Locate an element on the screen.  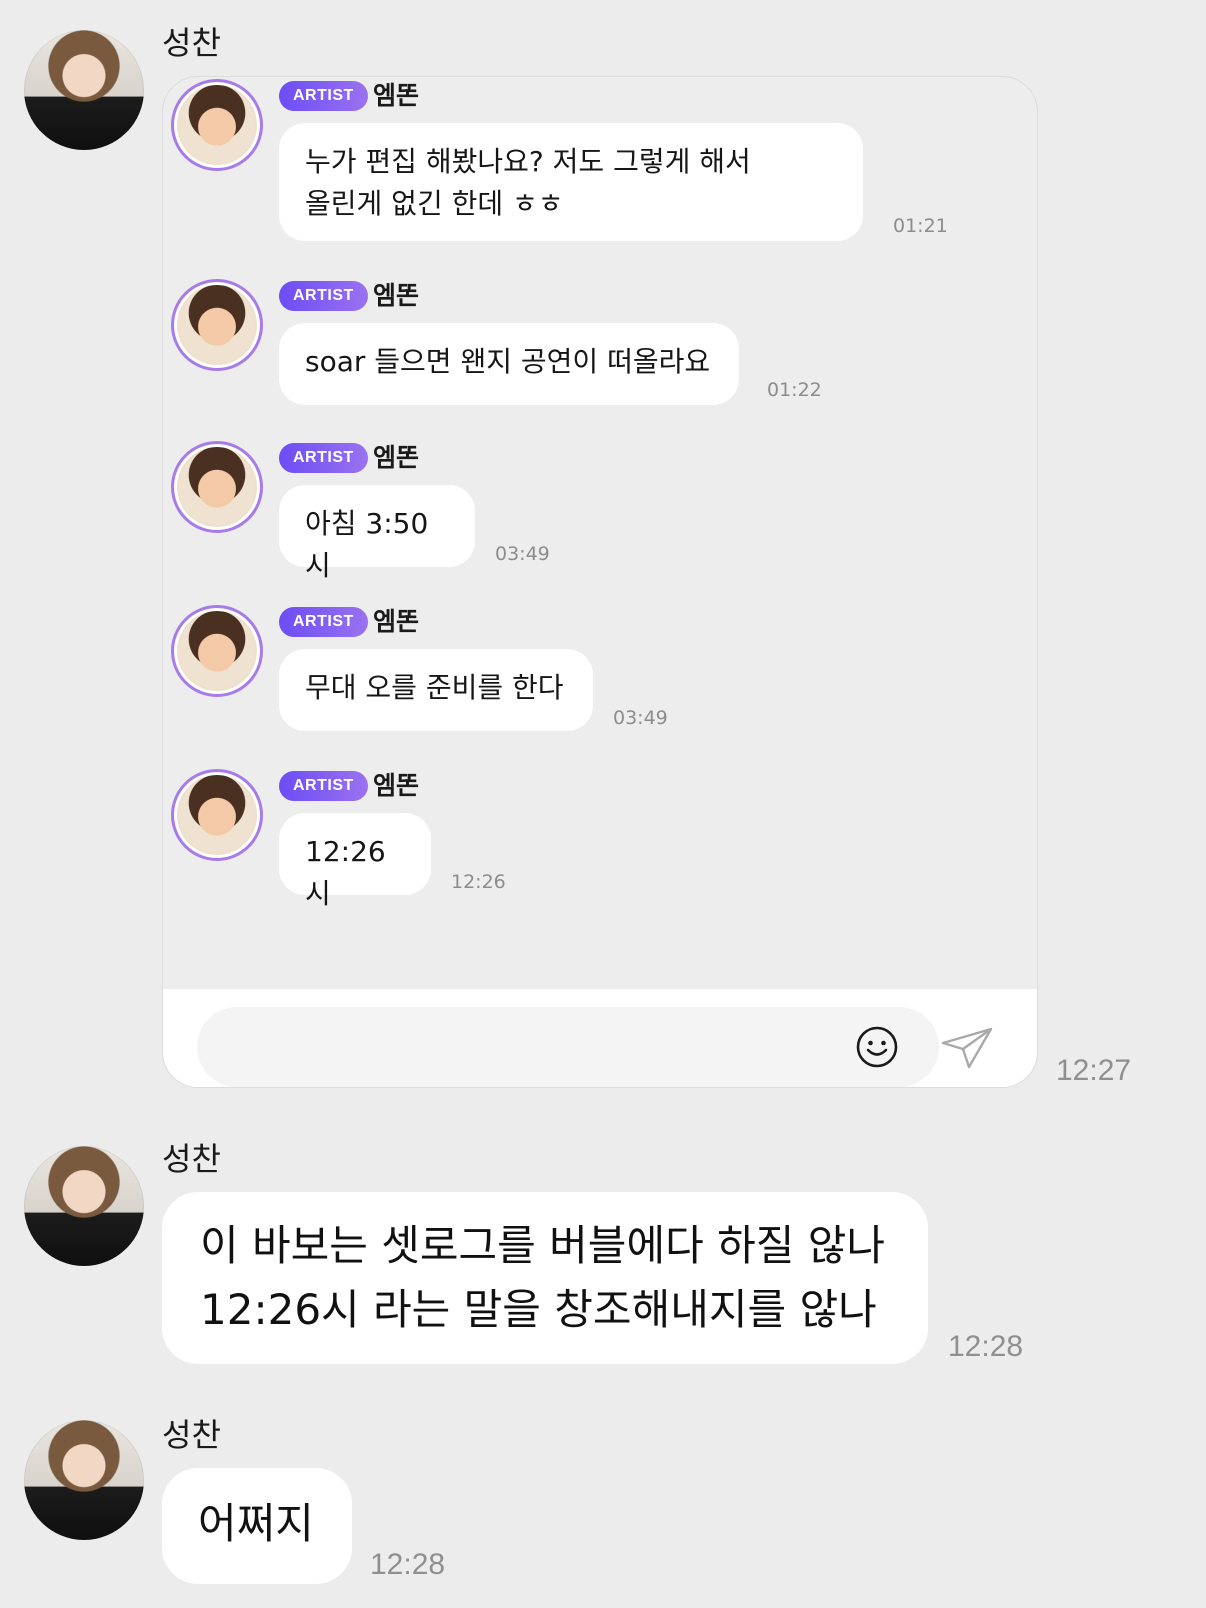
message-time: 12:26 is located at coordinates (478, 882).